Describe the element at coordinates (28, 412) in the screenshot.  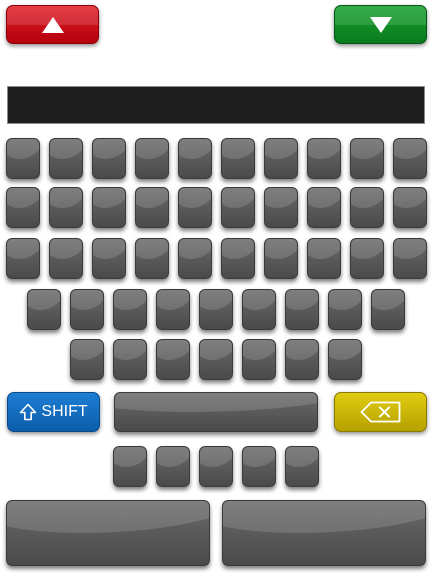
I see `shift-arrow-icon` at that location.